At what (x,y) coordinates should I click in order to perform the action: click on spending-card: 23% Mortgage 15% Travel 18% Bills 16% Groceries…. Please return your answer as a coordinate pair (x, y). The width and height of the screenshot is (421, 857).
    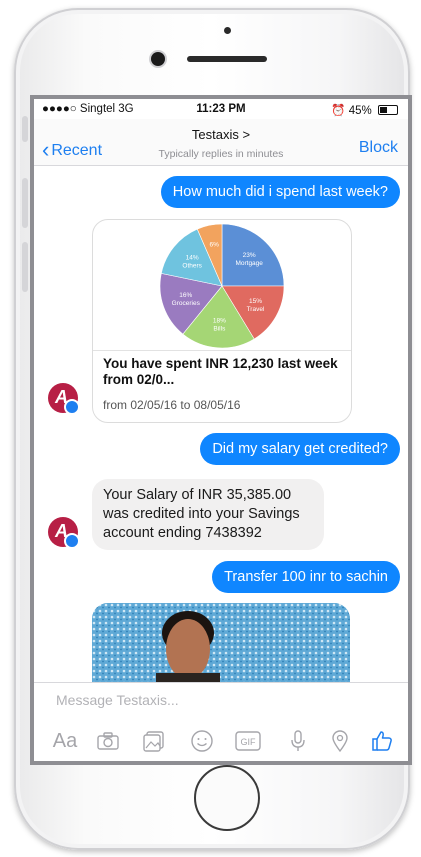
    Looking at the image, I should click on (222, 321).